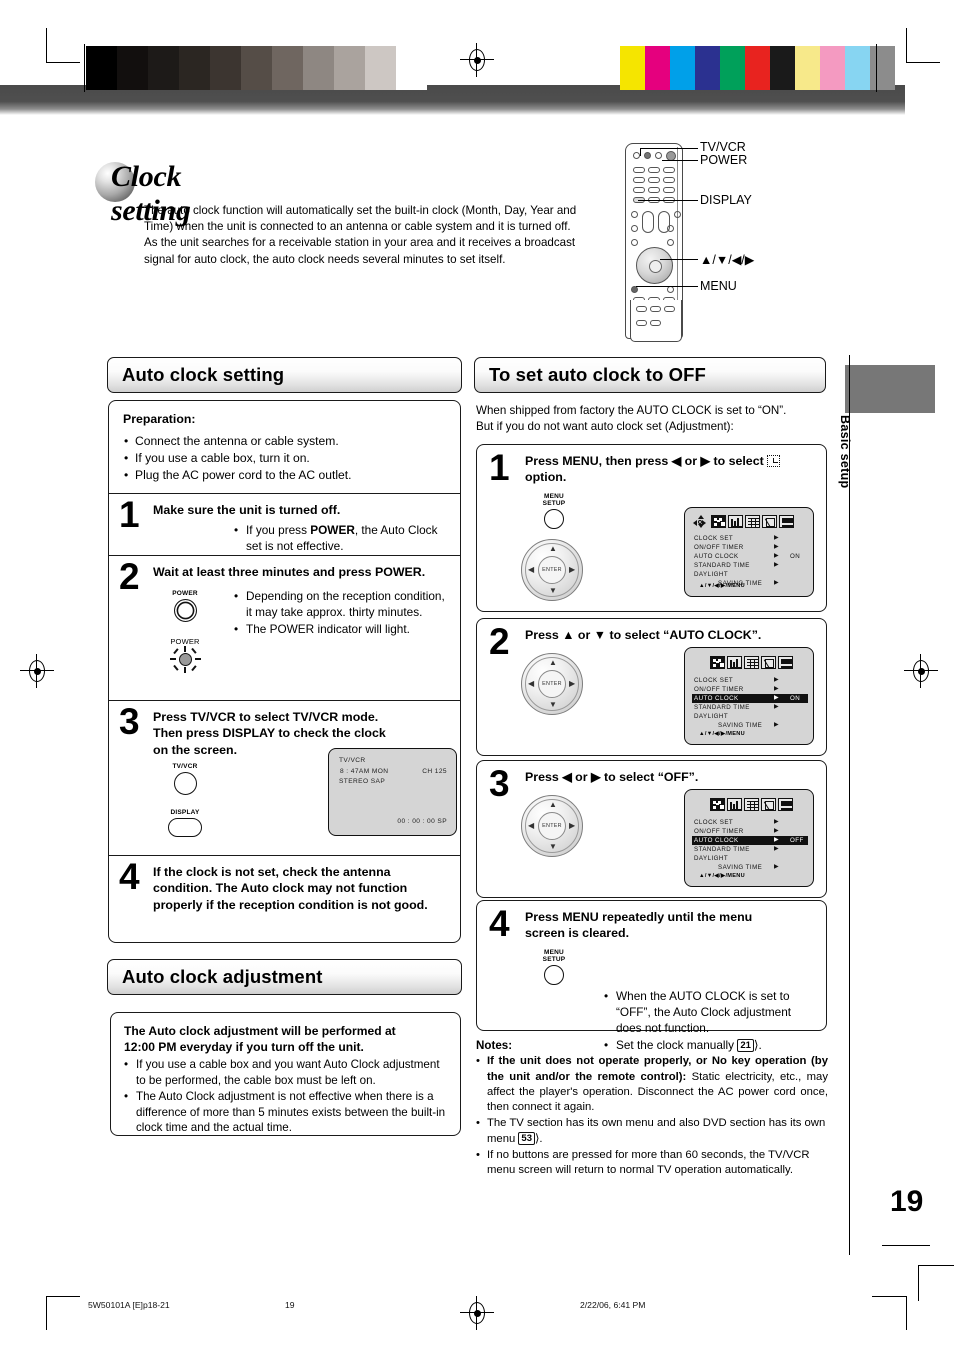 The image size is (954, 1351). What do you see at coordinates (434, 771) in the screenshot?
I see `tv-screen-channel: CH 125` at bounding box center [434, 771].